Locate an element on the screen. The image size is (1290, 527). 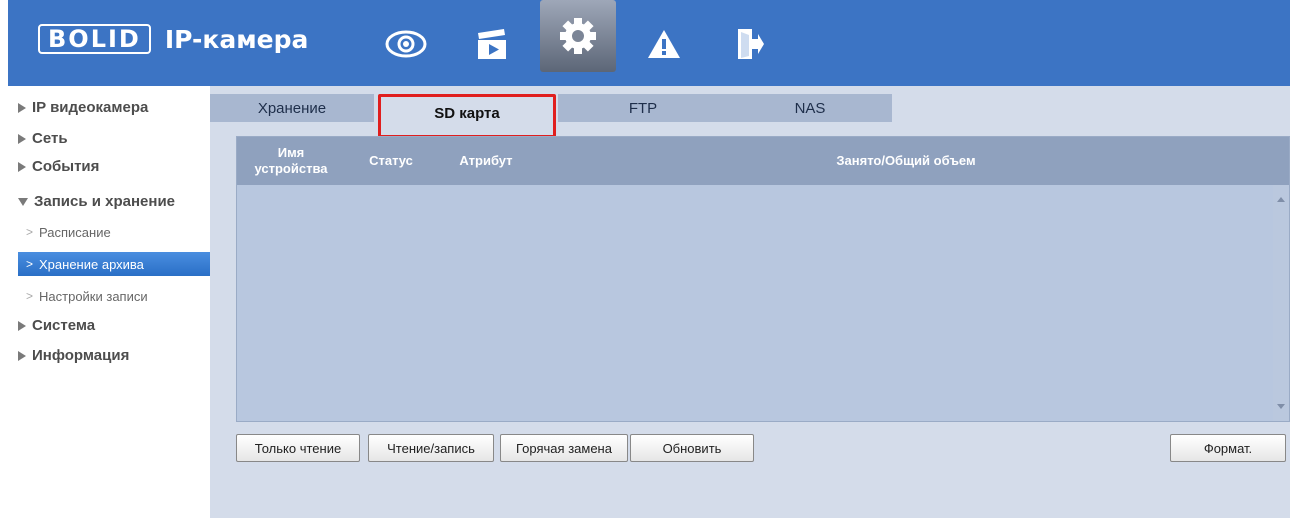
sidebar-item-label: IP видеокамера is located at coordinates (90, 107).